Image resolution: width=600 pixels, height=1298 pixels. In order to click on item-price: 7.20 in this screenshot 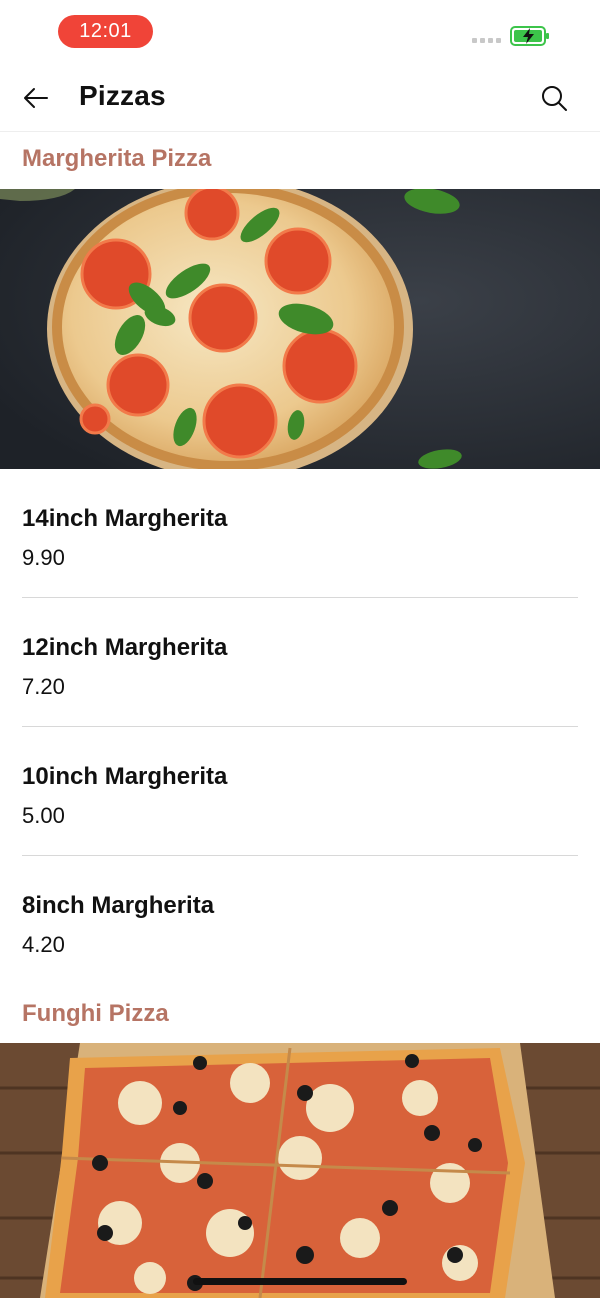, I will do `click(43, 686)`.